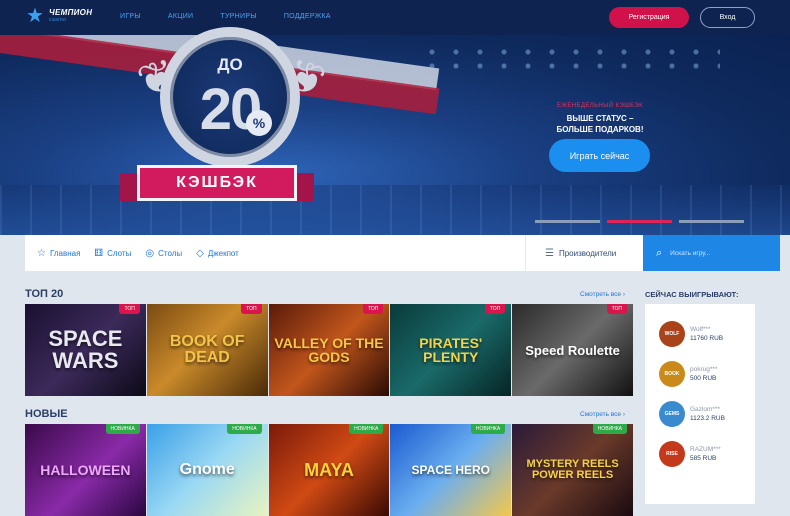 The image size is (790, 516). Describe the element at coordinates (715, 253) in the screenshot. I see `search-input` at that location.